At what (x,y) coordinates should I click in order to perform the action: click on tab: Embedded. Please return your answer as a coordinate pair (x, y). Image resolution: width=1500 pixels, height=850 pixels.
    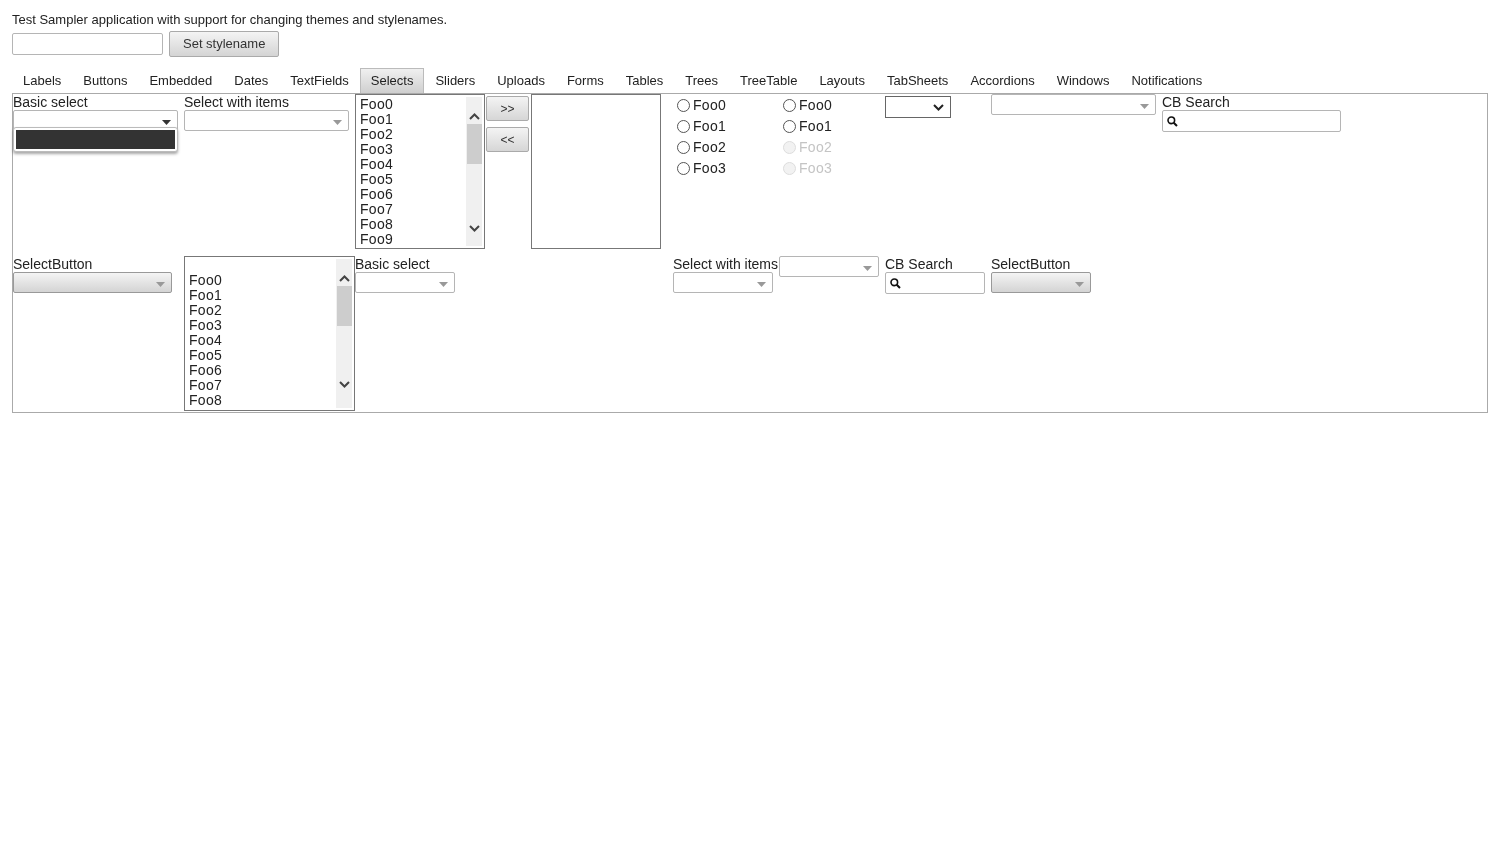
    Looking at the image, I should click on (181, 80).